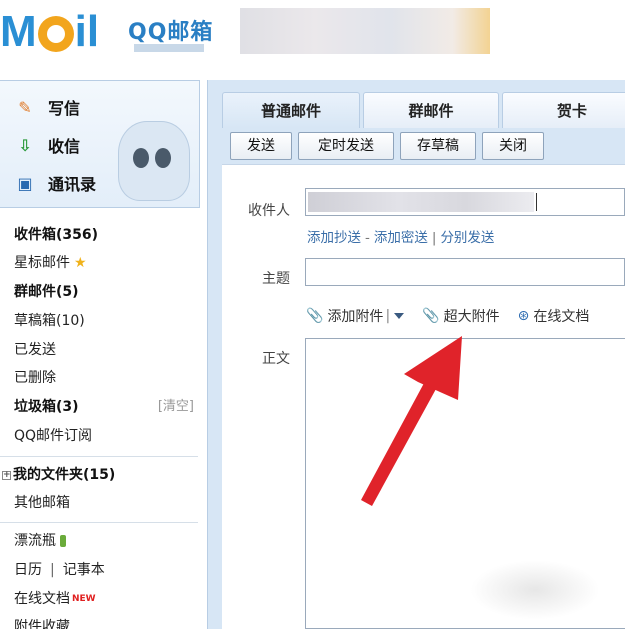 The image size is (625, 629). What do you see at coordinates (100, 144) in the screenshot?
I see `quick-actions-panel: ✎ 写信 ⇩ 收信 ▣ 通讯录` at bounding box center [100, 144].